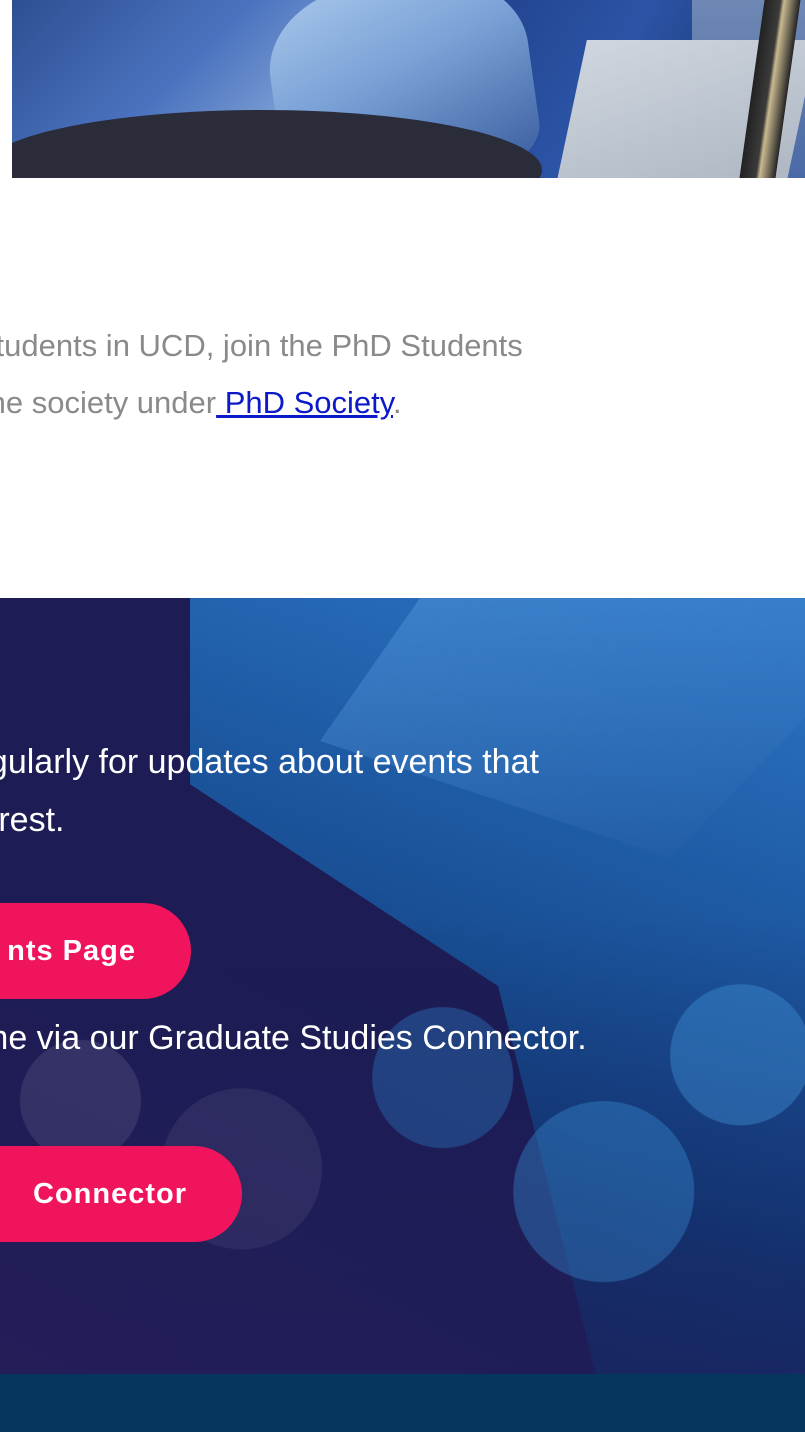 The width and height of the screenshot is (805, 1432). Describe the element at coordinates (402, 1403) in the screenshot. I see `footer-strip` at that location.